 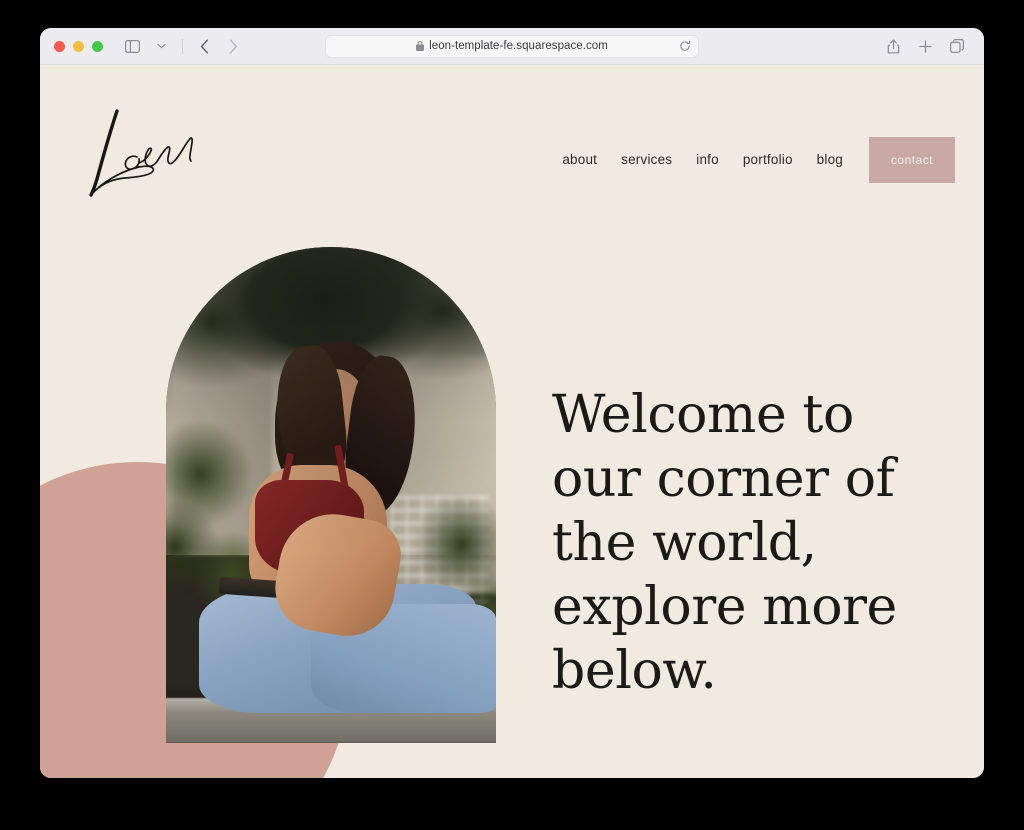 I want to click on tab-overview-icon, so click(x=957, y=46).